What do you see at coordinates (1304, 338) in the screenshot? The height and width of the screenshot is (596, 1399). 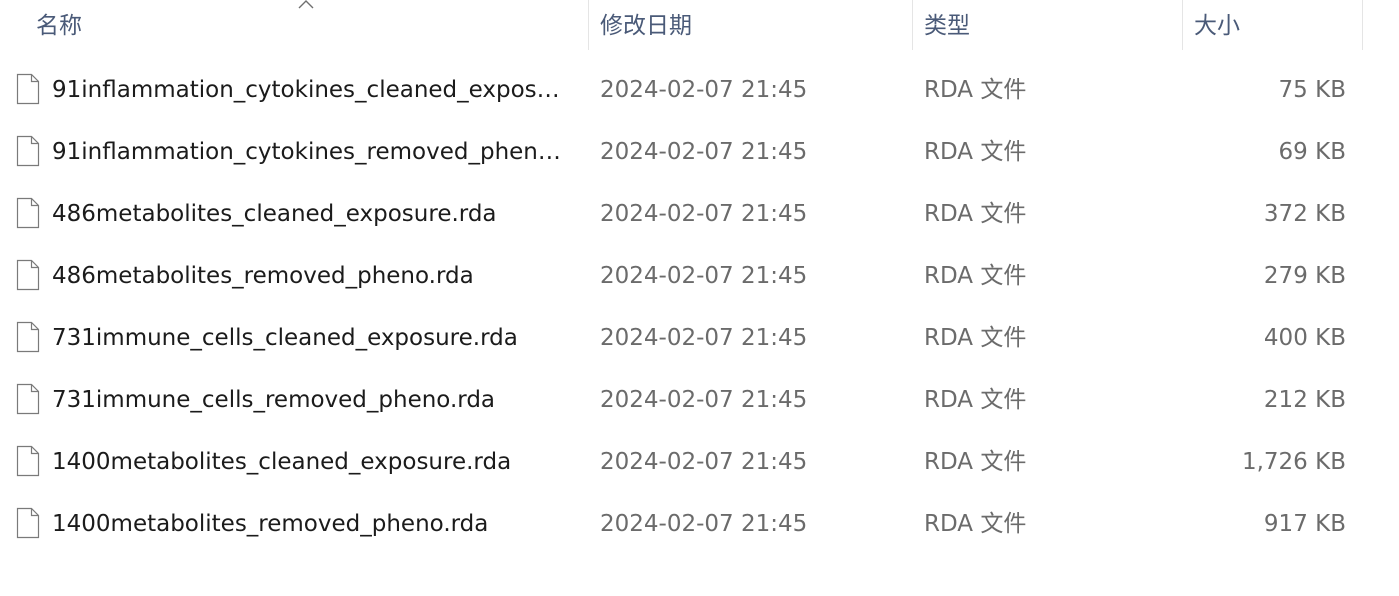 I see `file-size: 400 KB` at bounding box center [1304, 338].